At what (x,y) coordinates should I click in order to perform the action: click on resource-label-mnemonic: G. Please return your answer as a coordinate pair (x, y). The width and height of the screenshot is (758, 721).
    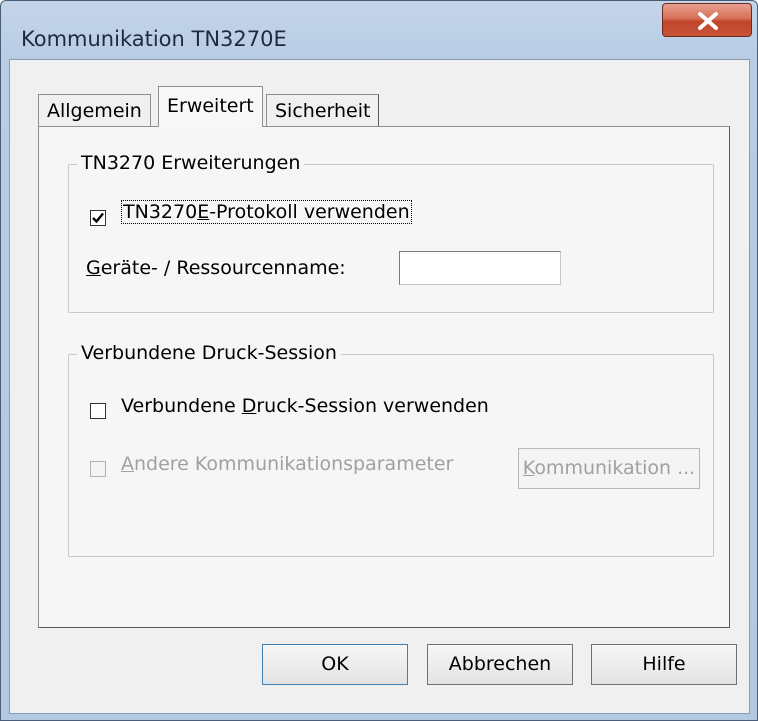
    Looking at the image, I should click on (93, 268).